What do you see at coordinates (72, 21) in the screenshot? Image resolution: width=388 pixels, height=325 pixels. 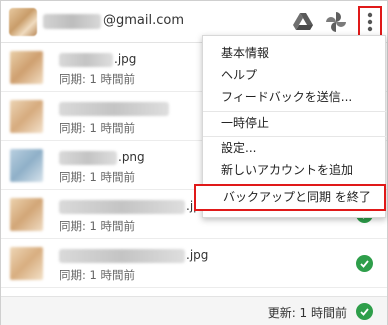 I see `email-redacted` at bounding box center [72, 21].